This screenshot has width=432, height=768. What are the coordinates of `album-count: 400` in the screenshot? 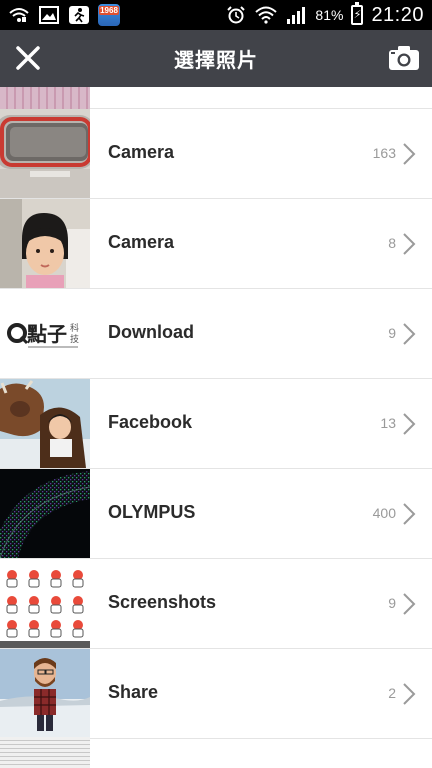 It's located at (384, 513).